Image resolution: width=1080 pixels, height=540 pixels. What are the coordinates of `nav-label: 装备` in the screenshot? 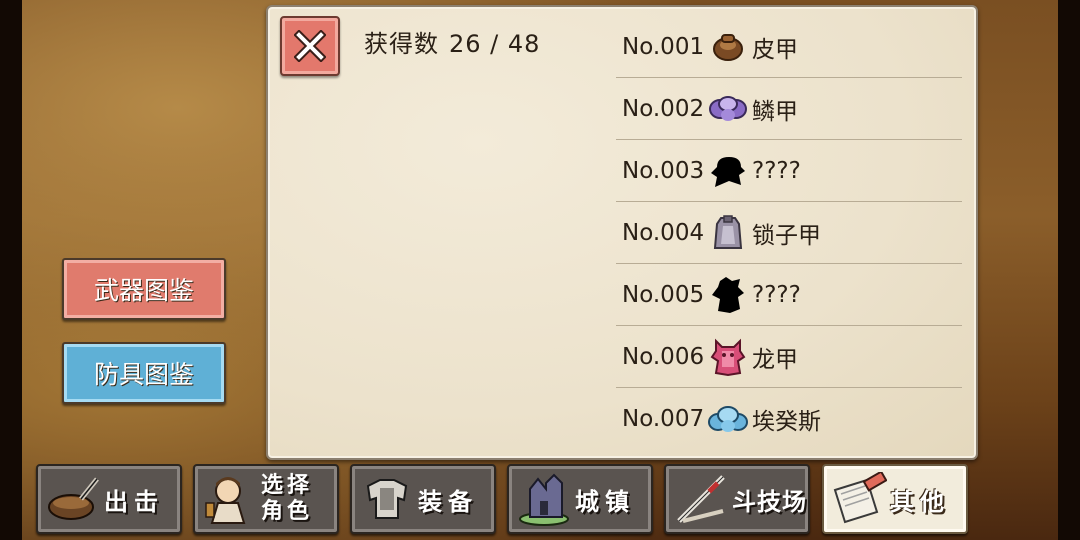 It's located at (448, 501).